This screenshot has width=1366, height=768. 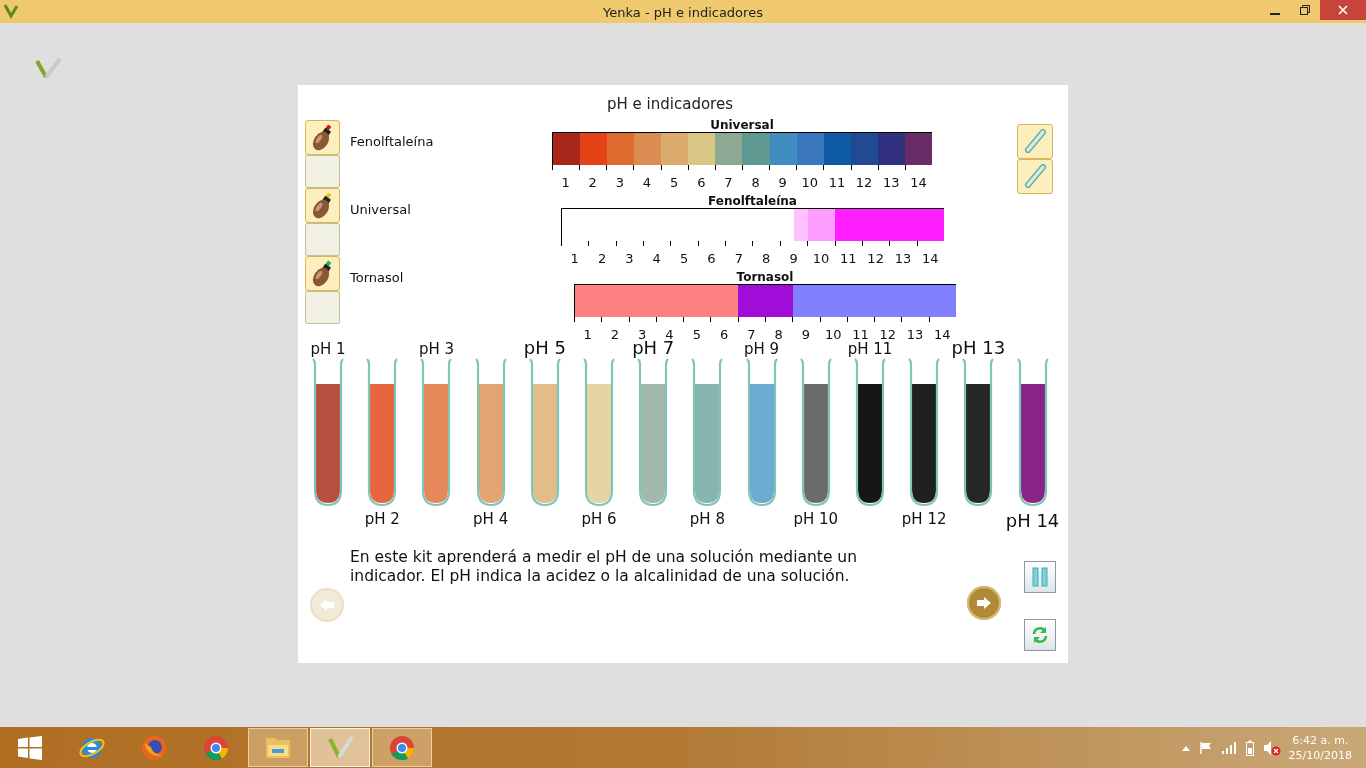 I want to click on close-icon, so click(x=1343, y=10).